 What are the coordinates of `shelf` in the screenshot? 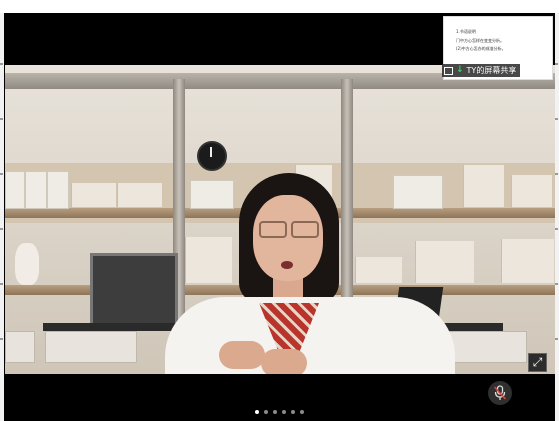 It's located at (89, 213).